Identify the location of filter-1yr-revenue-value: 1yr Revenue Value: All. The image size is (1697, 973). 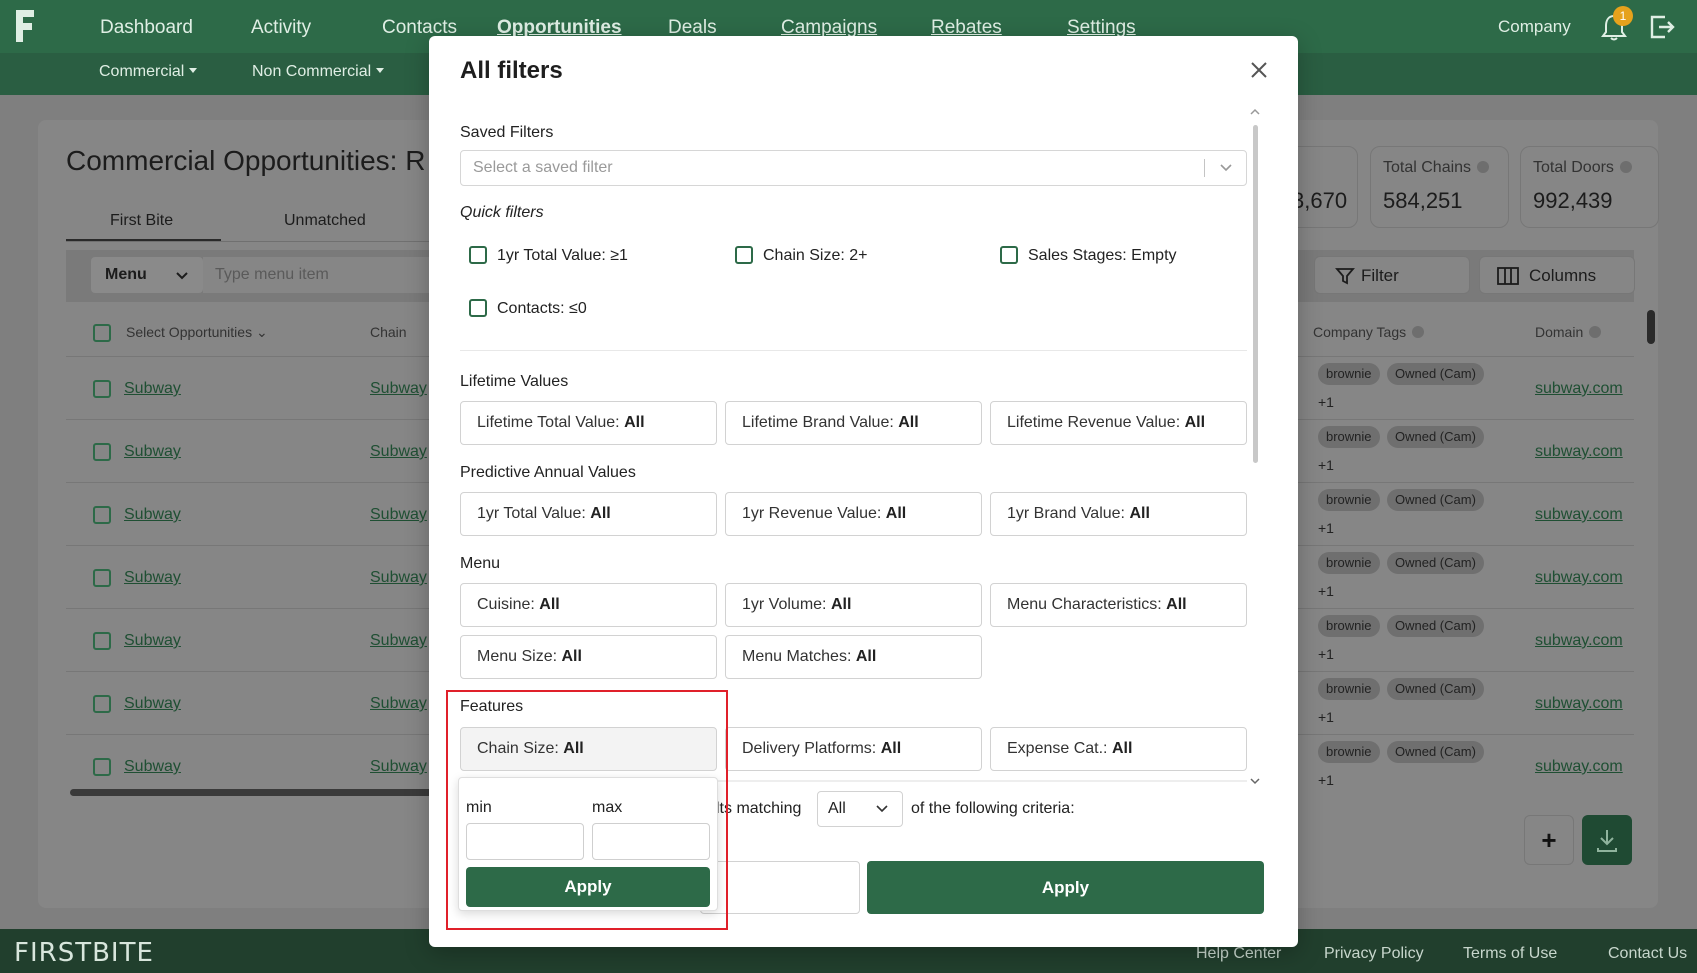
(853, 514).